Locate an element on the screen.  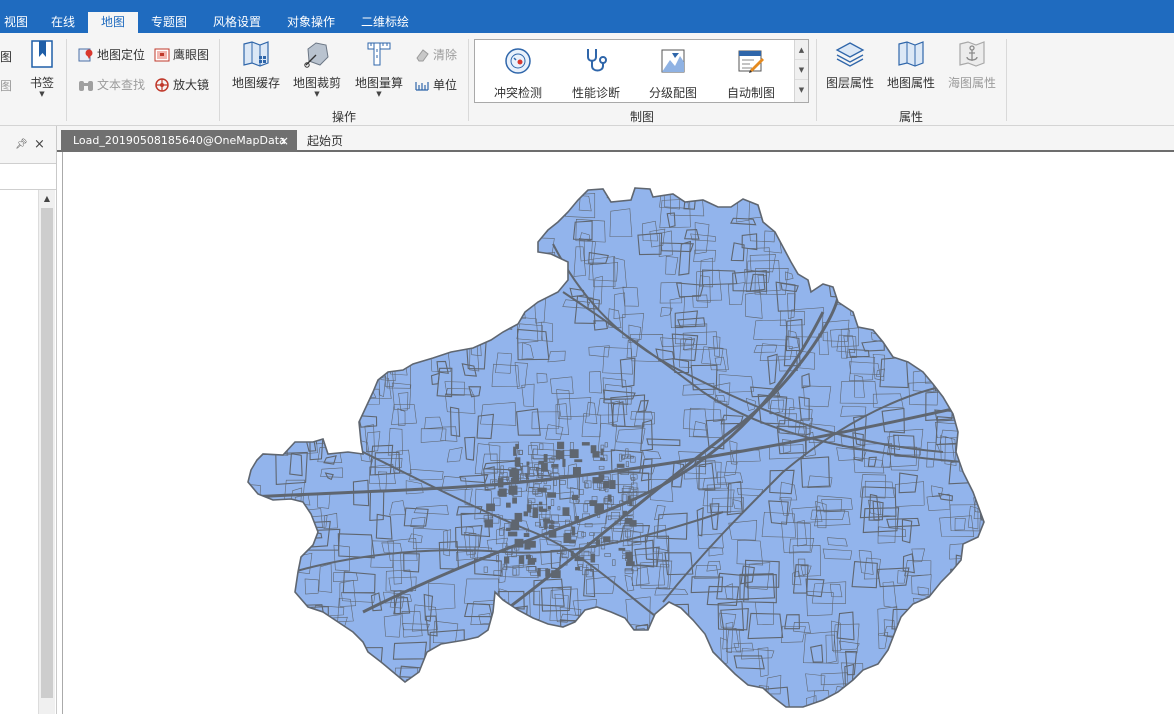
close-tab-icon: × is located at coordinates (284, 141).